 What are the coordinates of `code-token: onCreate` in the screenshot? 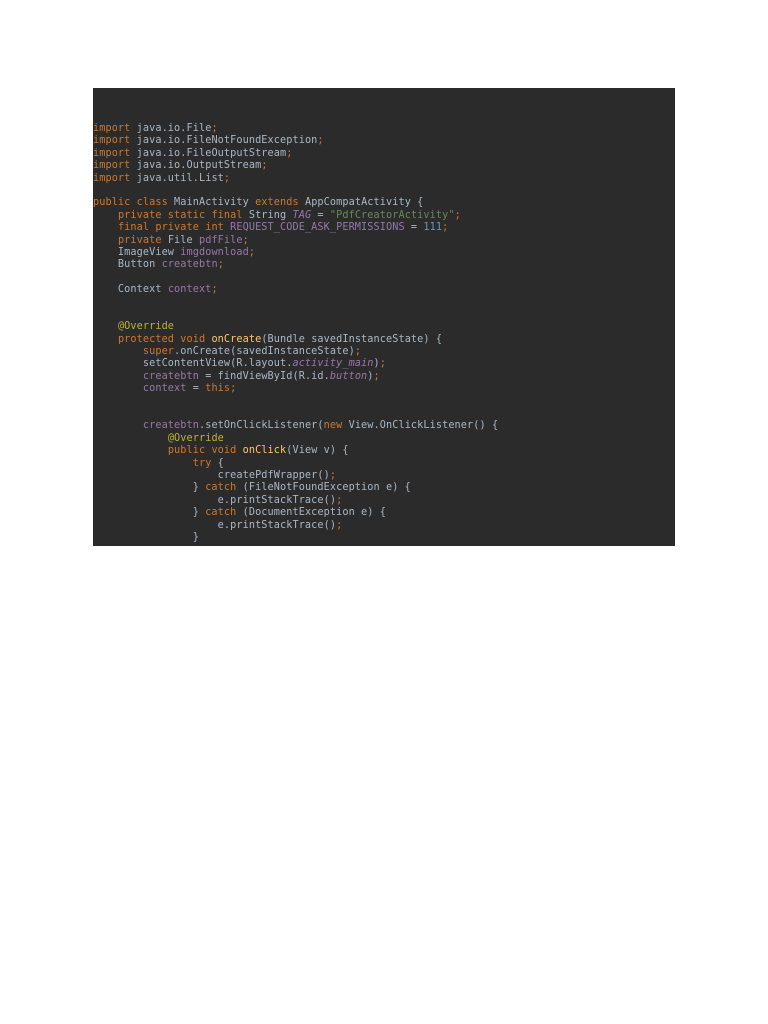 It's located at (236, 339).